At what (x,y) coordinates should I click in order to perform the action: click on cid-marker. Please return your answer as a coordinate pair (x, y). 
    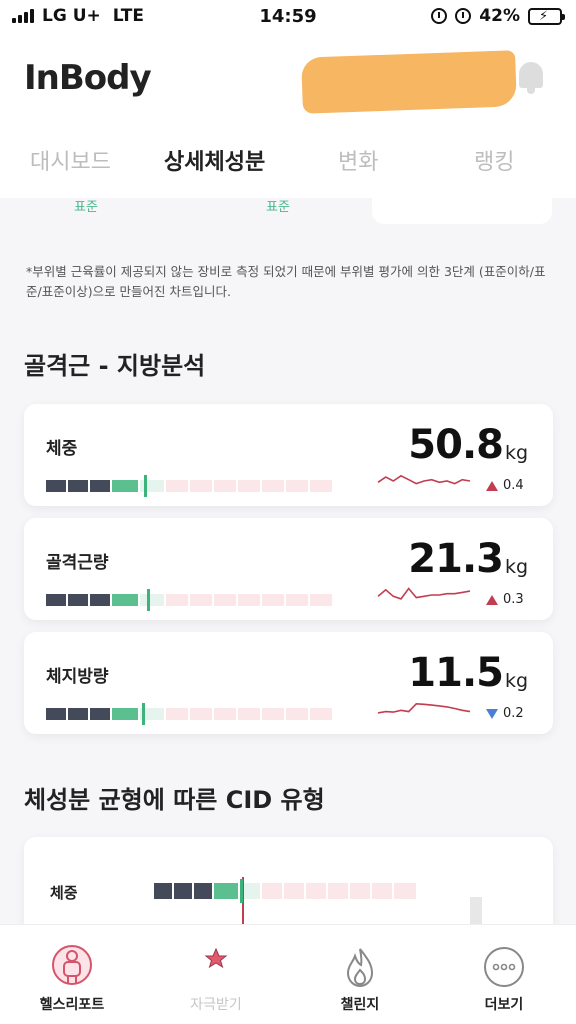
    Looking at the image, I should click on (241, 891).